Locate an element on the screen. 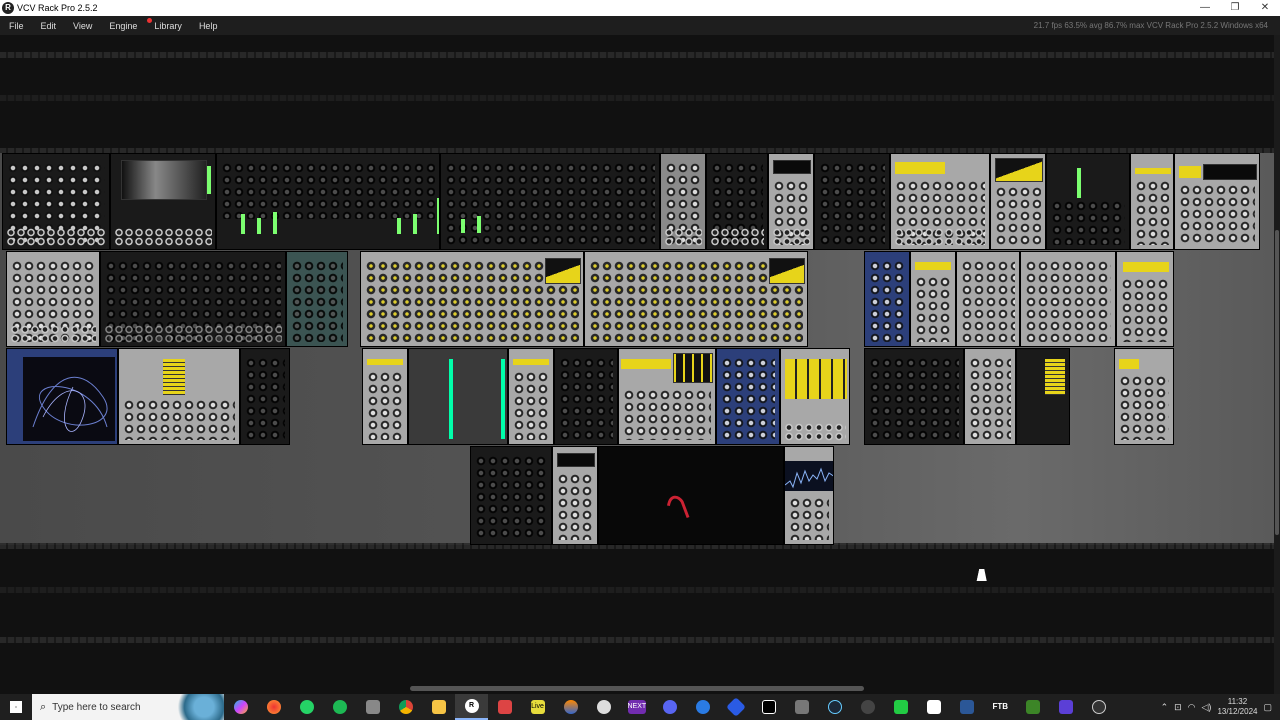  firefox-icon is located at coordinates (273, 707).